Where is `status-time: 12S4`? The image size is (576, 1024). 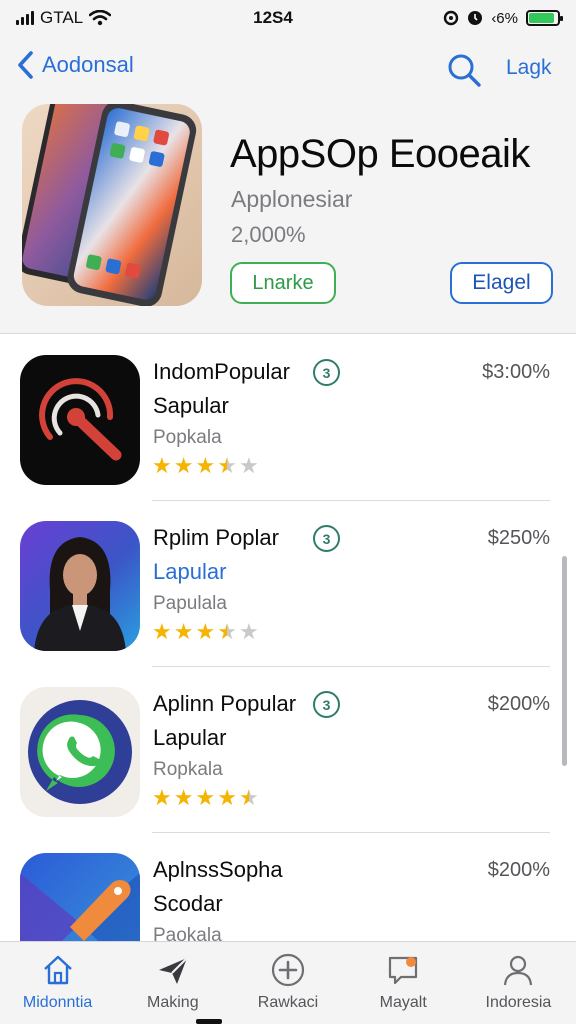
status-time: 12S4 is located at coordinates (273, 17).